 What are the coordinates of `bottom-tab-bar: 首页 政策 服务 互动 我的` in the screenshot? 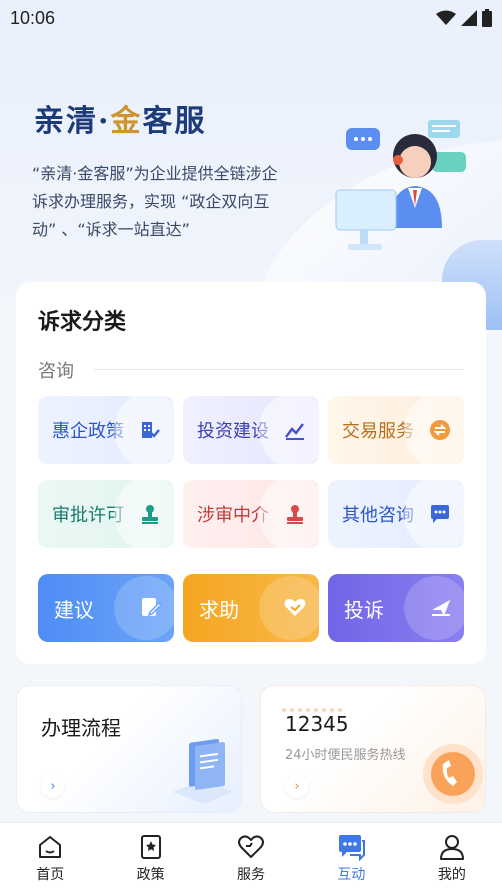 It's located at (251, 858).